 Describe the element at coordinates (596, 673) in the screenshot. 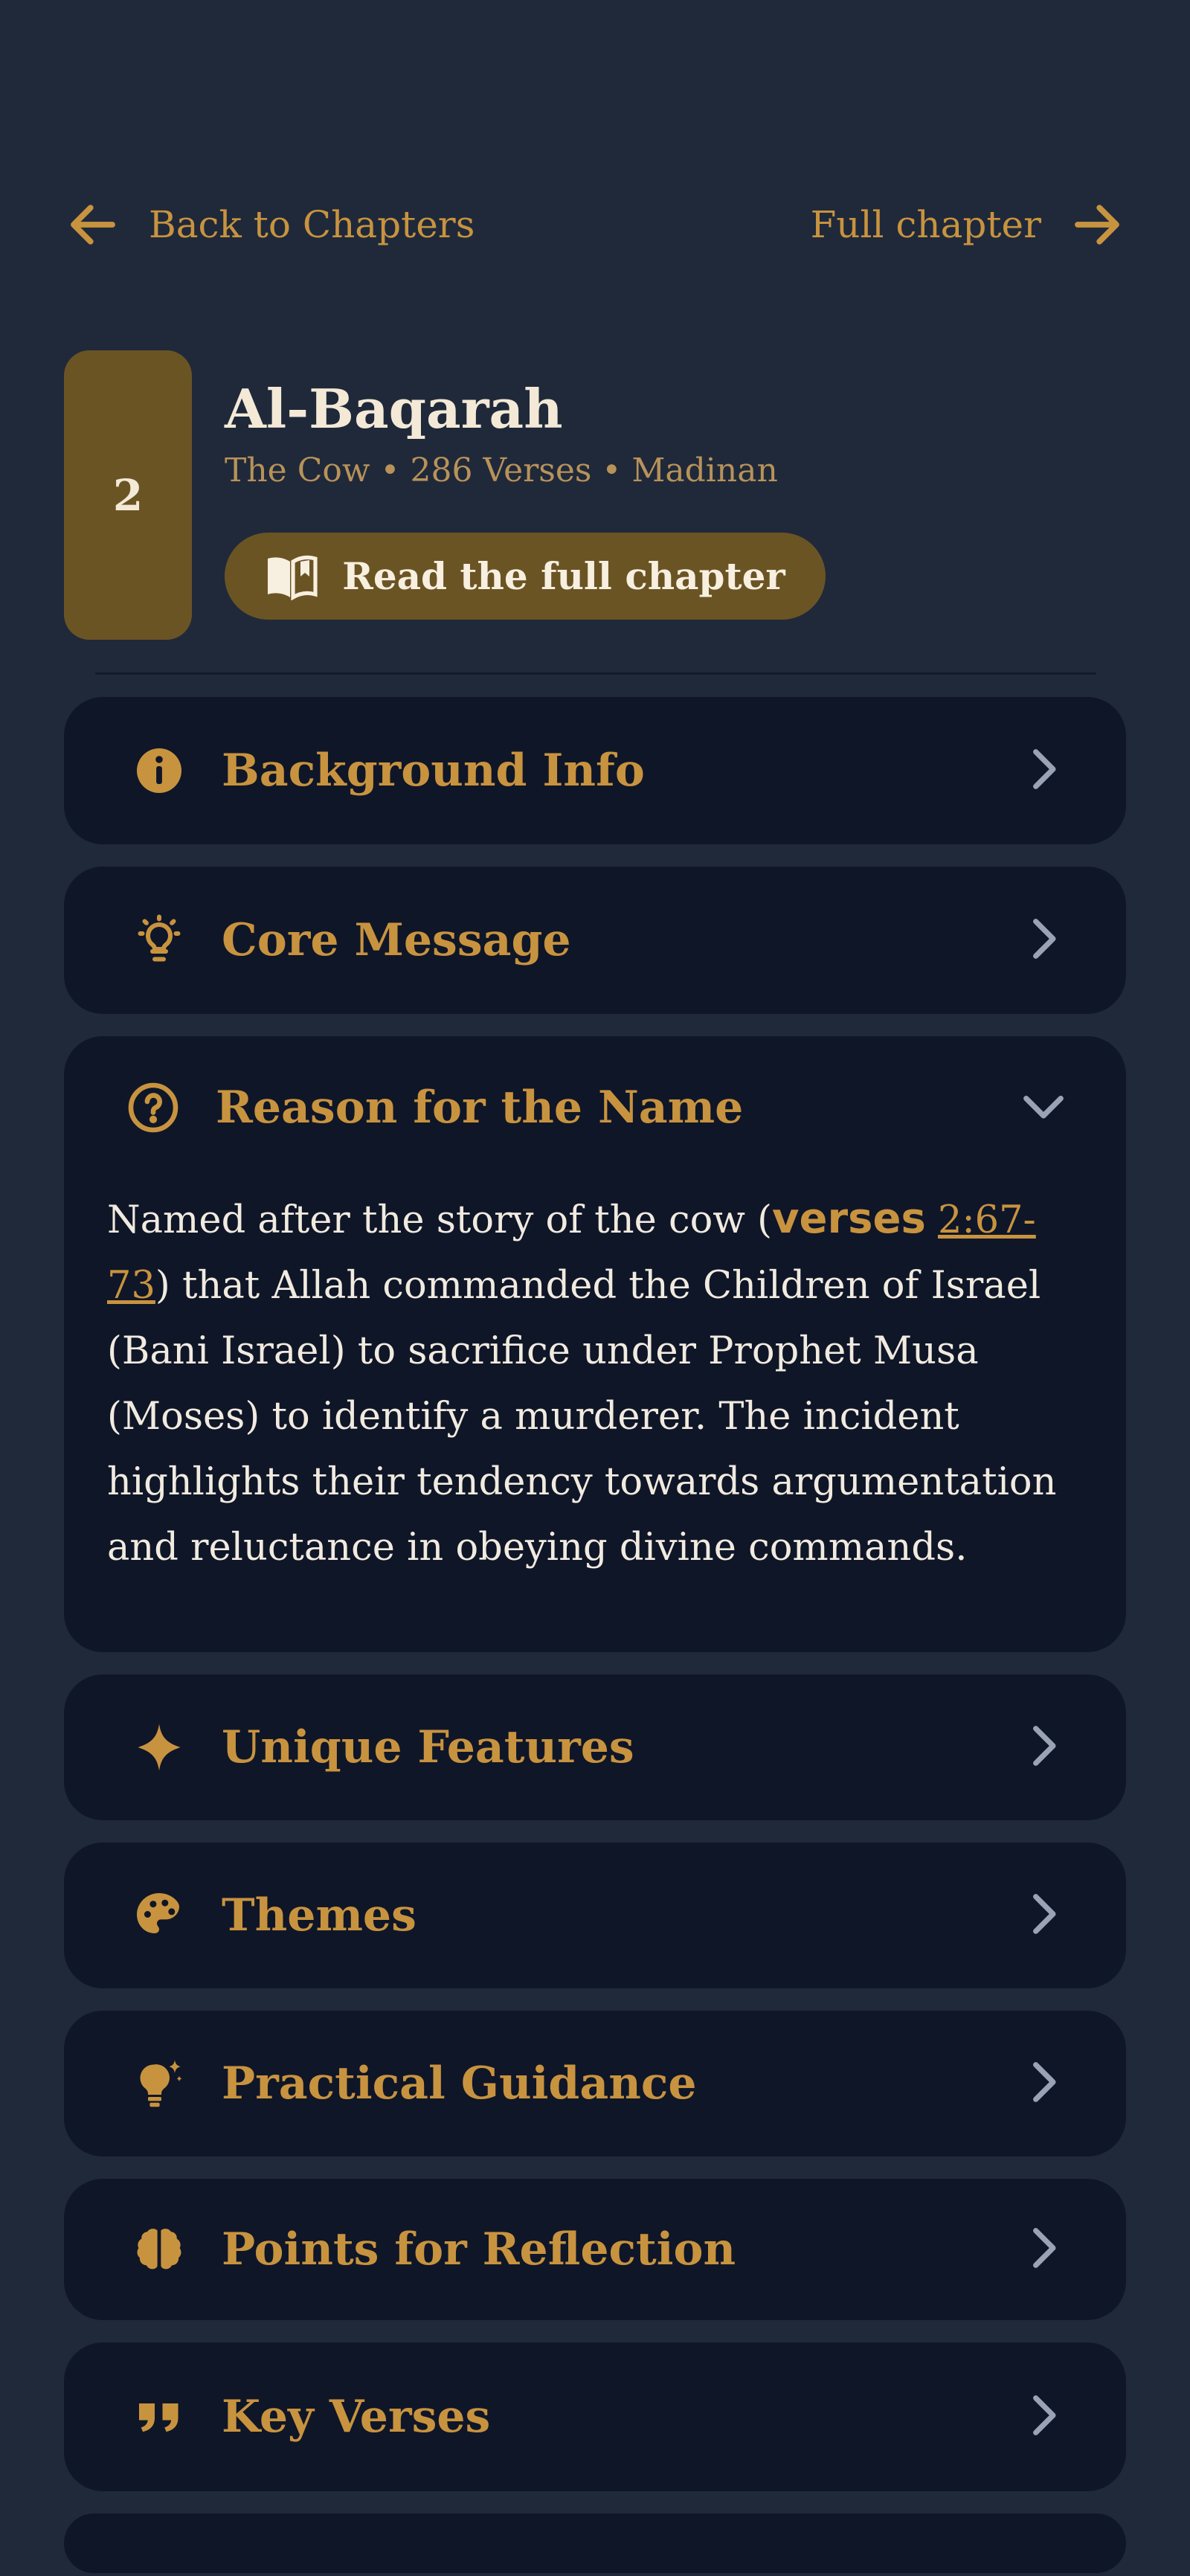

I see `header-divider` at that location.